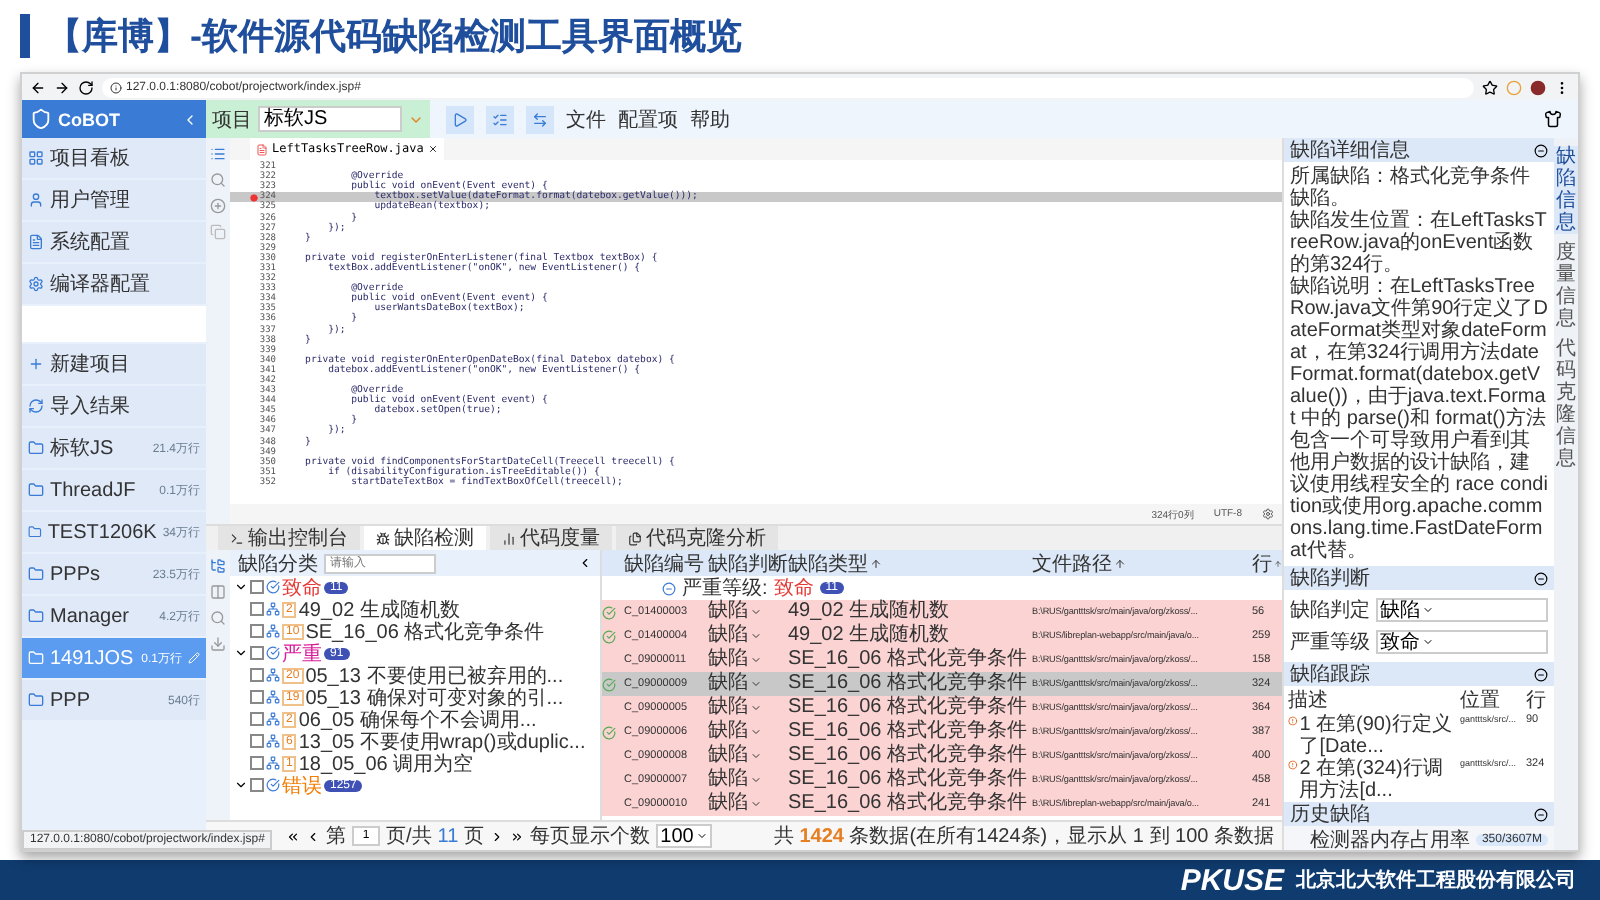 The height and width of the screenshot is (900, 1600). I want to click on back-icon, so click(38, 87).